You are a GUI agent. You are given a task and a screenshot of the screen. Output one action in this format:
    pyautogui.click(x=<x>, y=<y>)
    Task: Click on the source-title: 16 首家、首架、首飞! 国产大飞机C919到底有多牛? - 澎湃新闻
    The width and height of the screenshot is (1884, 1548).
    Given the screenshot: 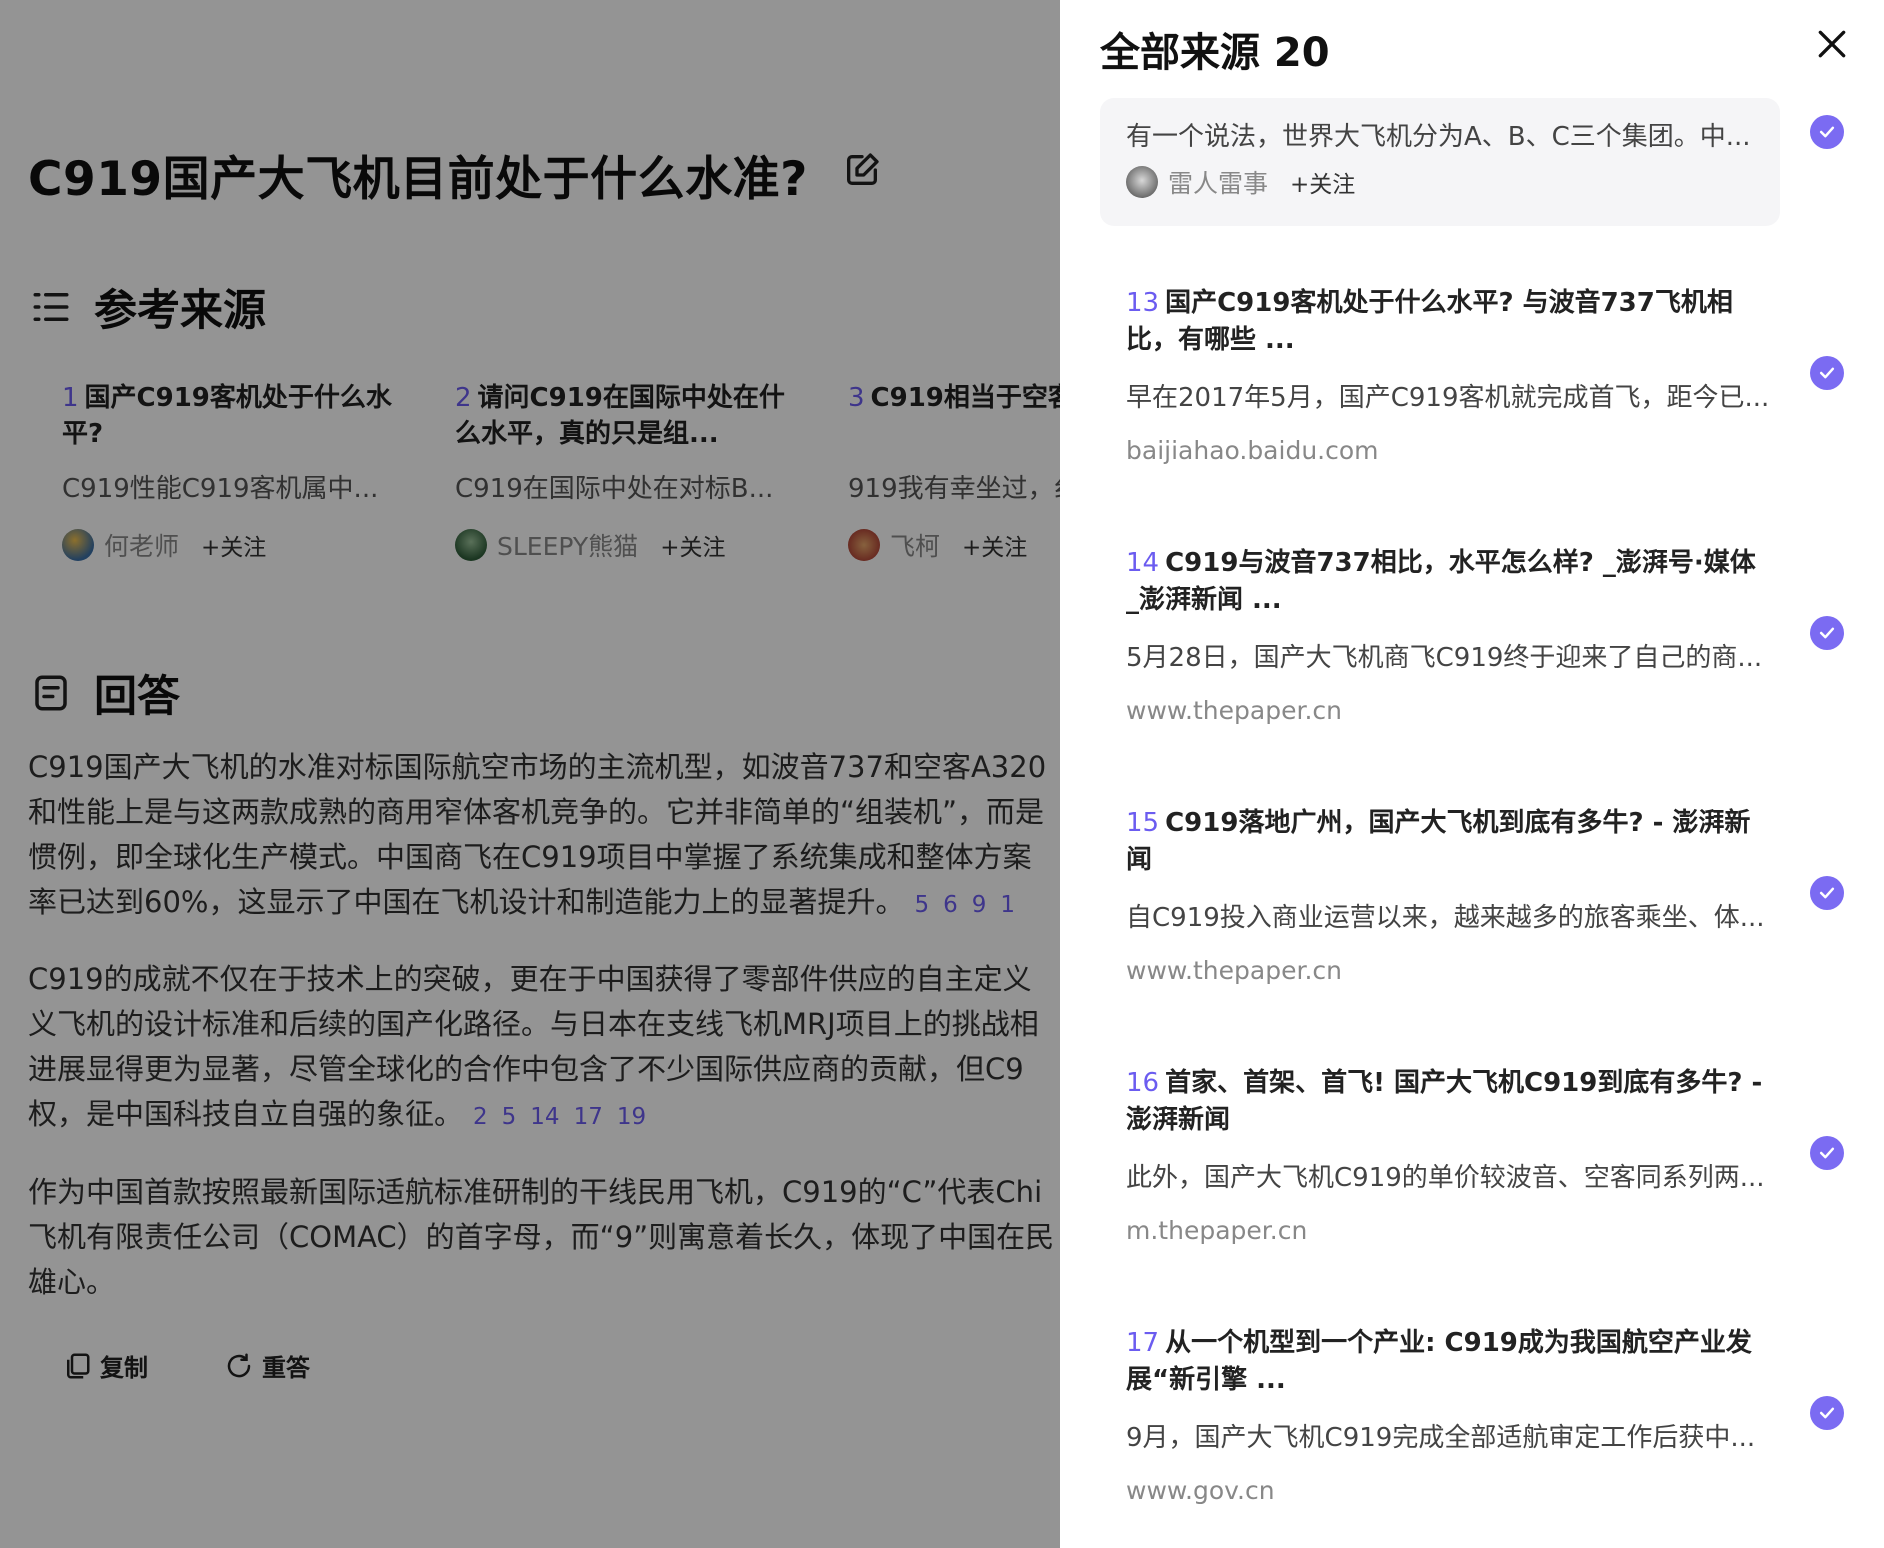 What is the action you would take?
    pyautogui.click(x=1446, y=1102)
    